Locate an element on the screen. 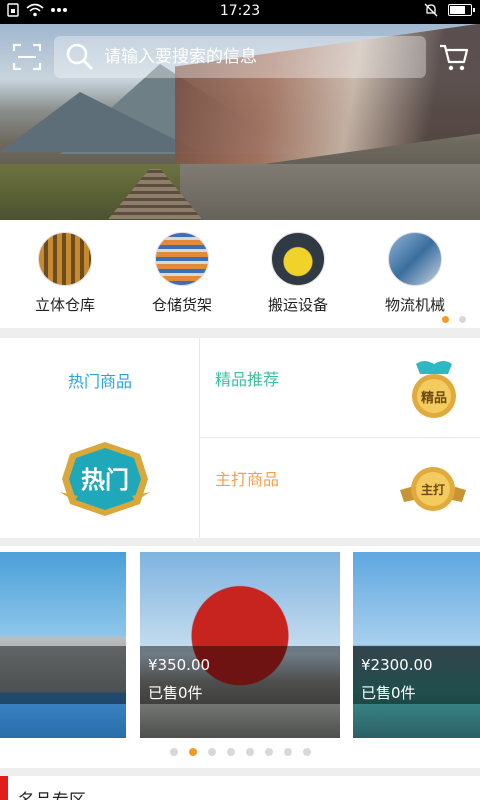 This screenshot has width=480, height=800. featured-products-tile: 精品推荐 精品 is located at coordinates (340, 388).